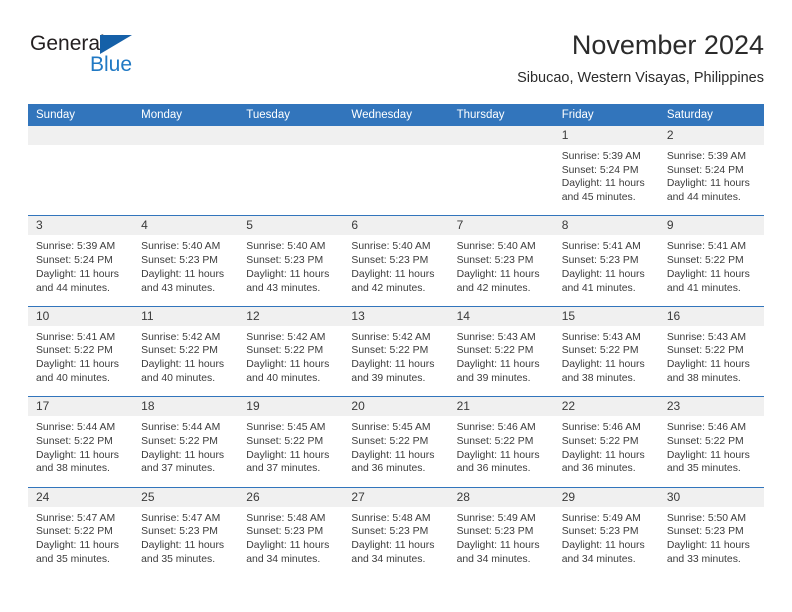  I want to click on day-number-strip: 6, so click(396, 226).